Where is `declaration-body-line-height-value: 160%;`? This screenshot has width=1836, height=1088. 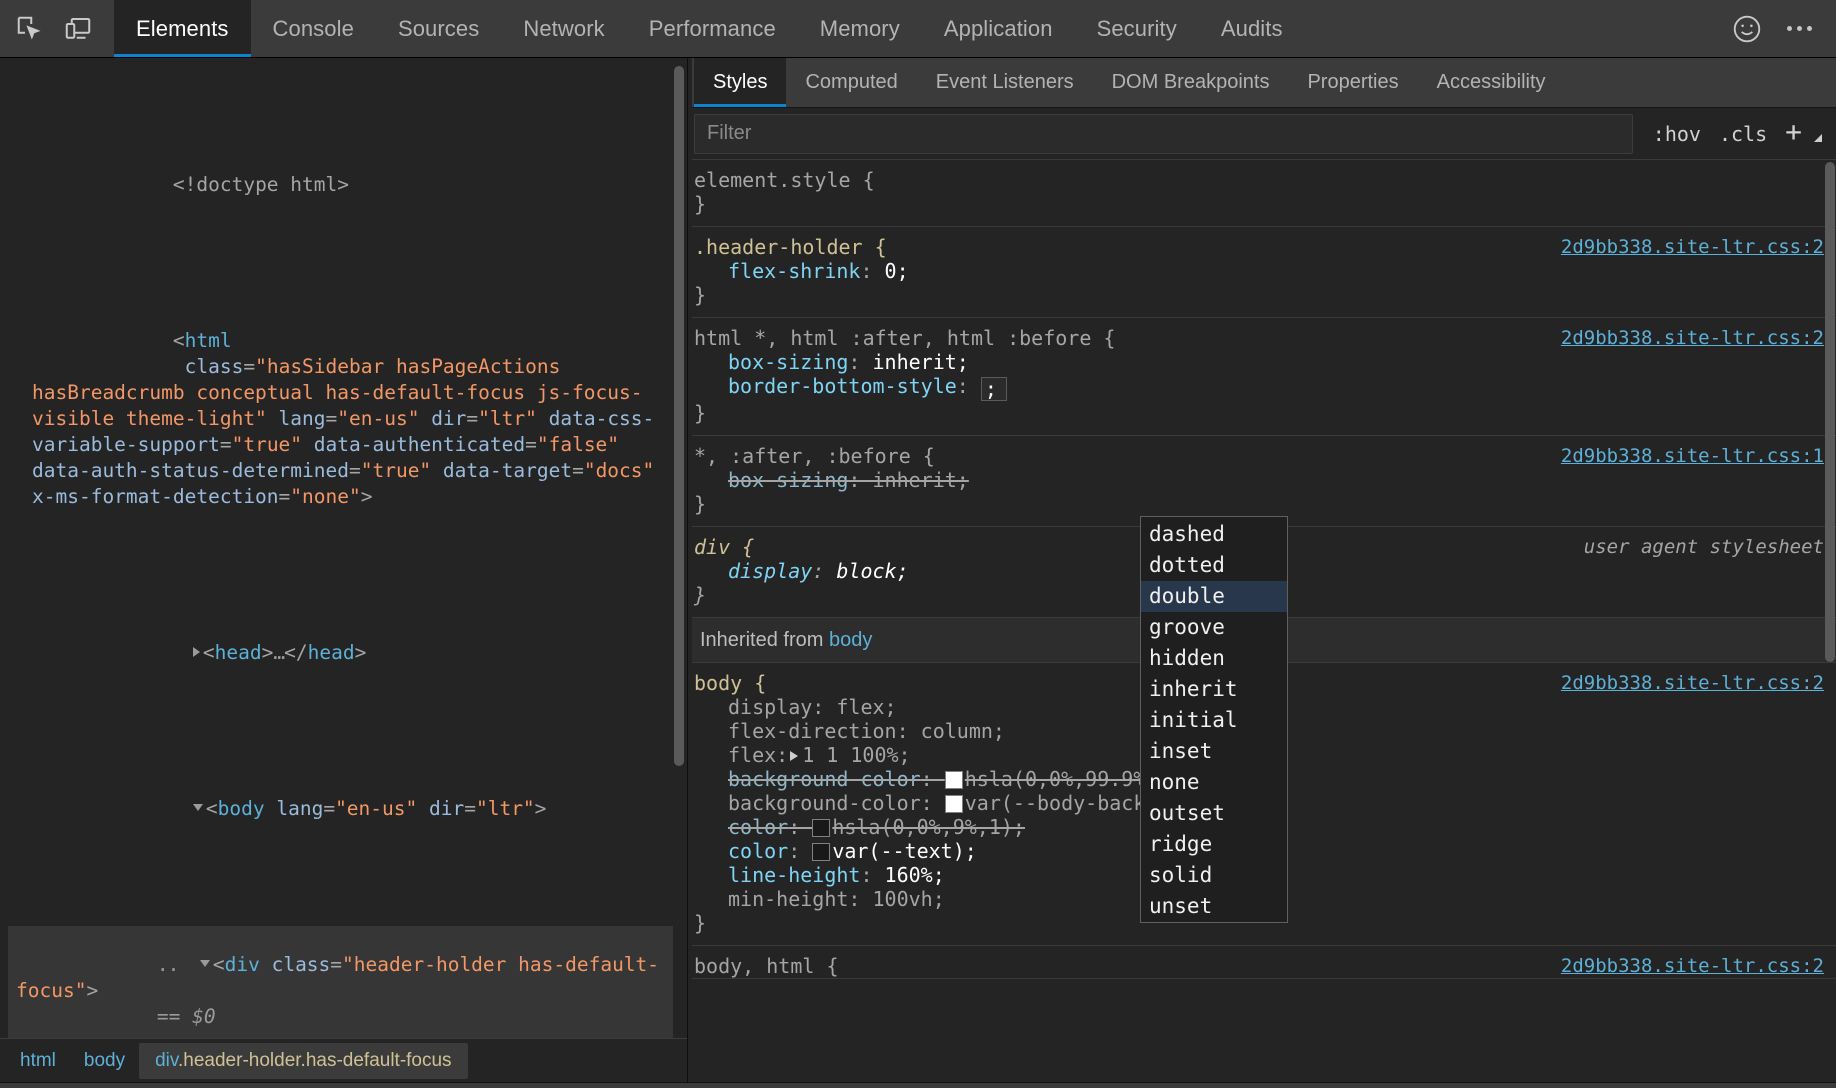 declaration-body-line-height-value: 160%; is located at coordinates (915, 875).